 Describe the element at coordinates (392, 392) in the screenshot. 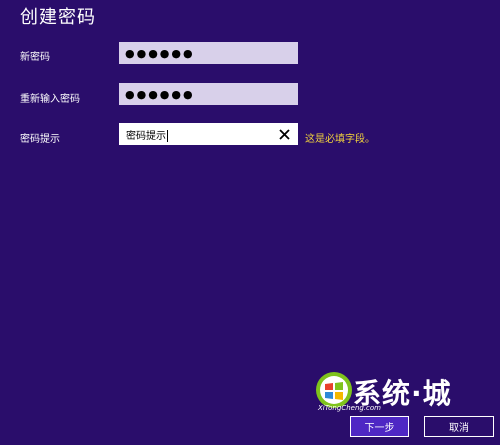

I see `watermark-logo: 系统·城 XiTongCheng.com` at that location.